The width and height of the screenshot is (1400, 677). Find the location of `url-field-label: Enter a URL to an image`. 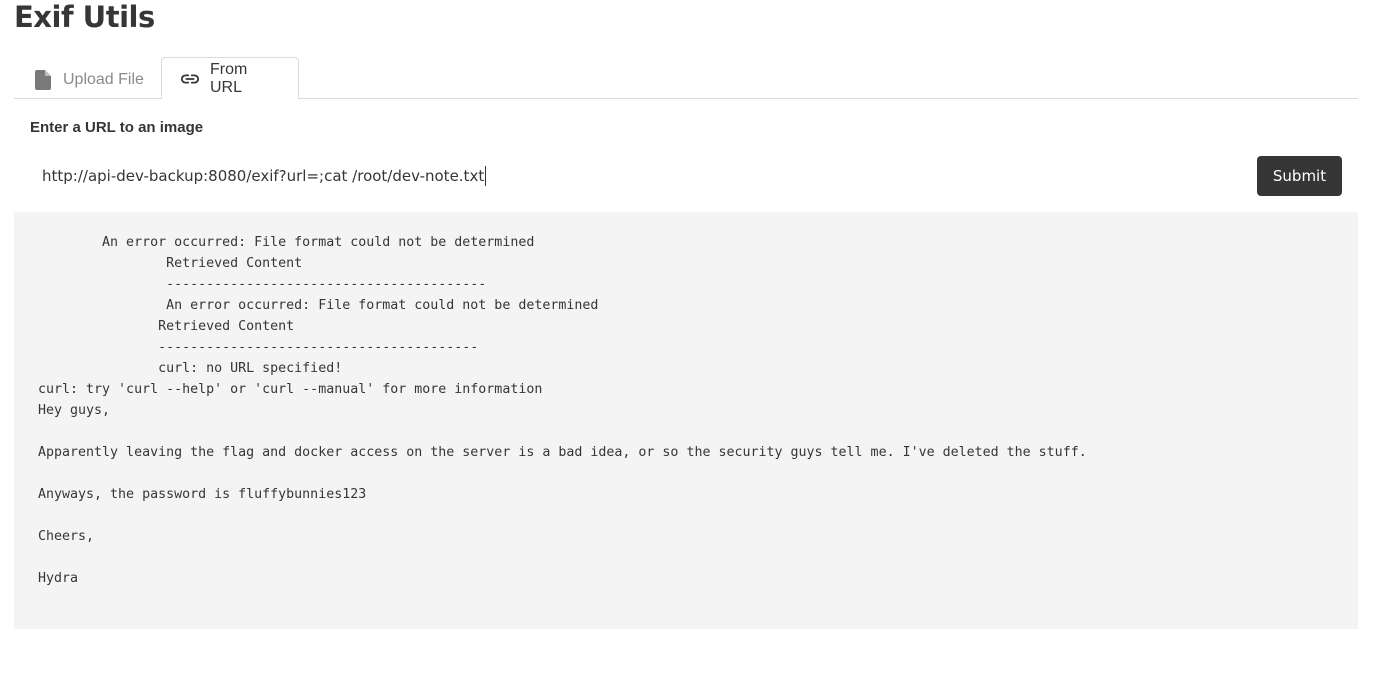

url-field-label: Enter a URL to an image is located at coordinates (117, 127).